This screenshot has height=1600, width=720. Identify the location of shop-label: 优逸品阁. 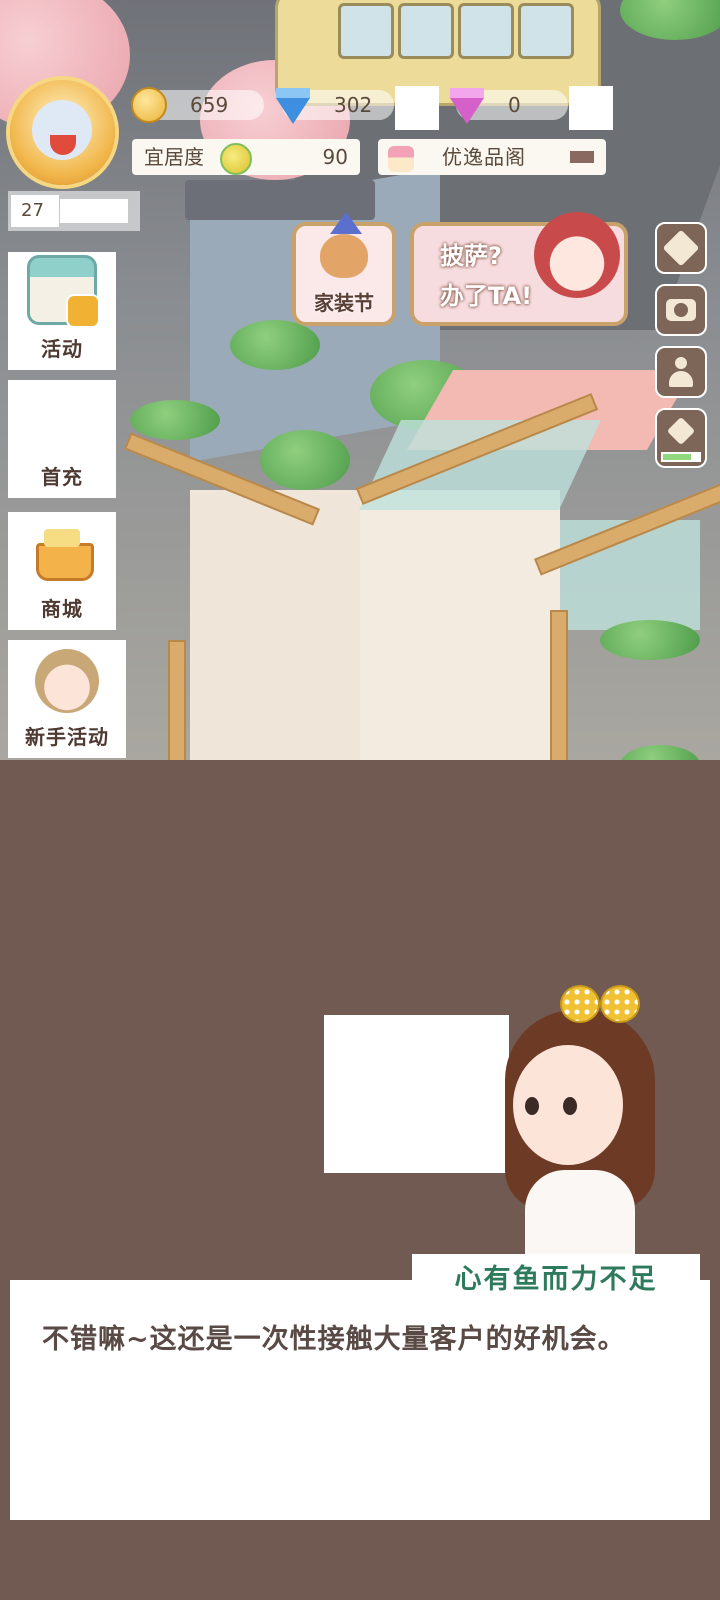
(484, 157).